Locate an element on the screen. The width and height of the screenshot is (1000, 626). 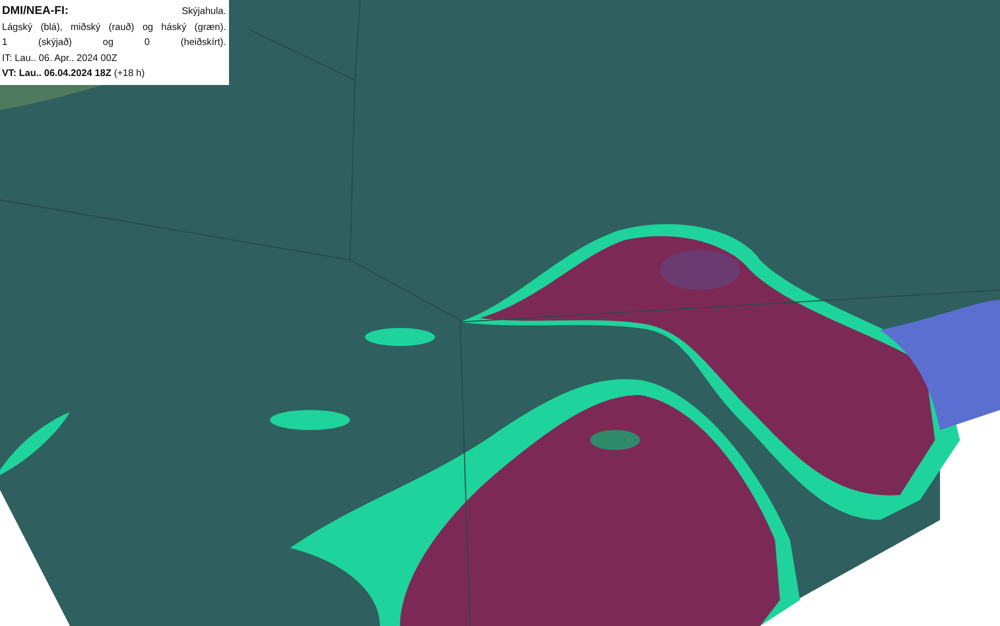
legend-product: Skýjahula. is located at coordinates (204, 12).